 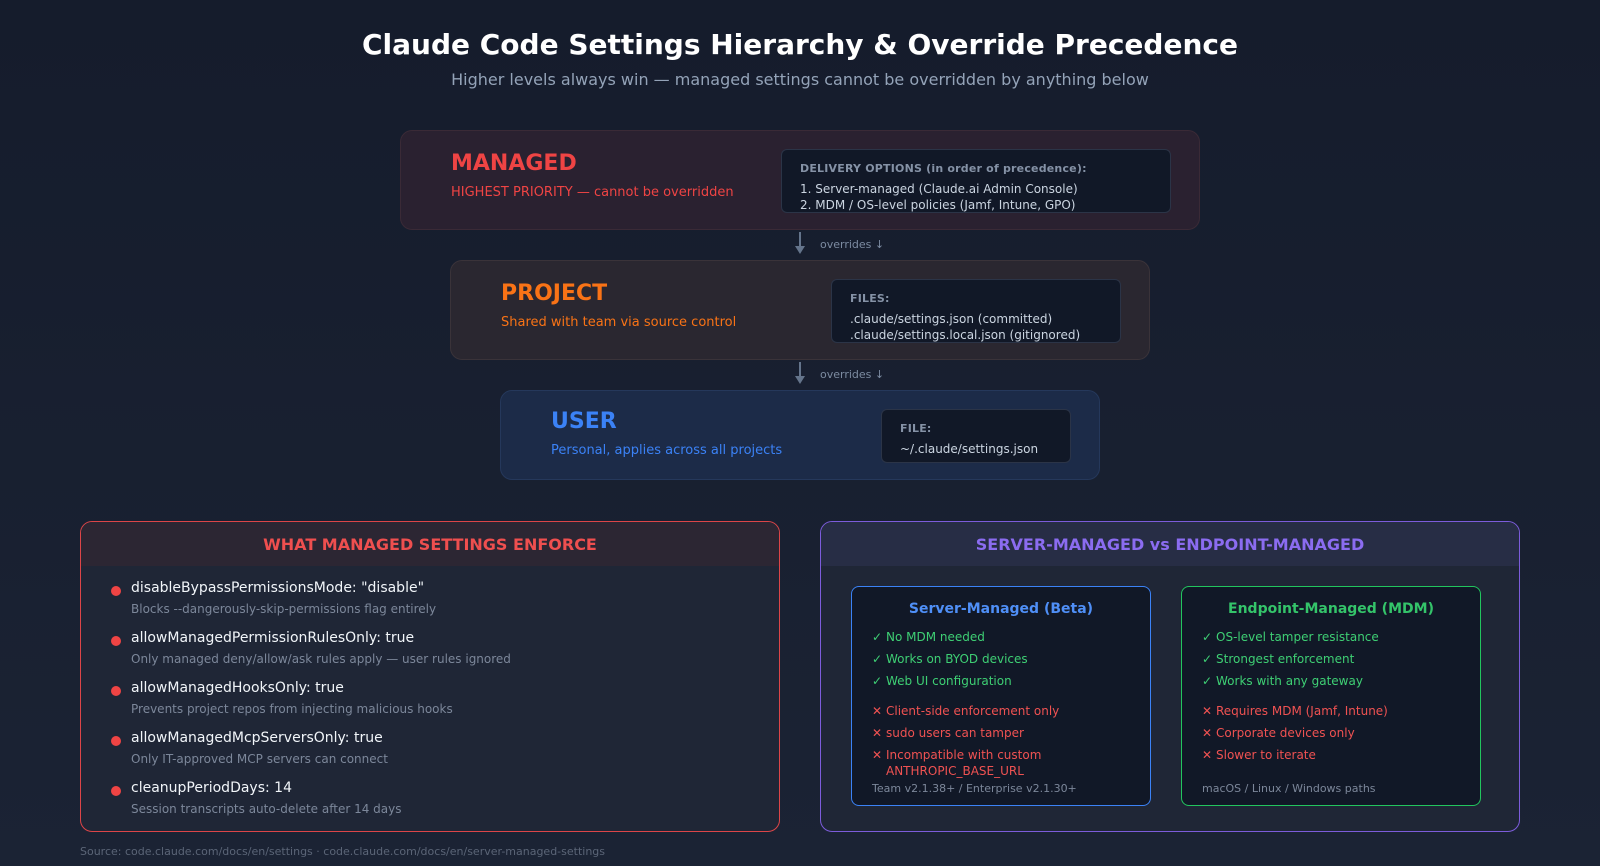 What do you see at coordinates (1266, 755) in the screenshot?
I see `con-text: Slower to iterate` at bounding box center [1266, 755].